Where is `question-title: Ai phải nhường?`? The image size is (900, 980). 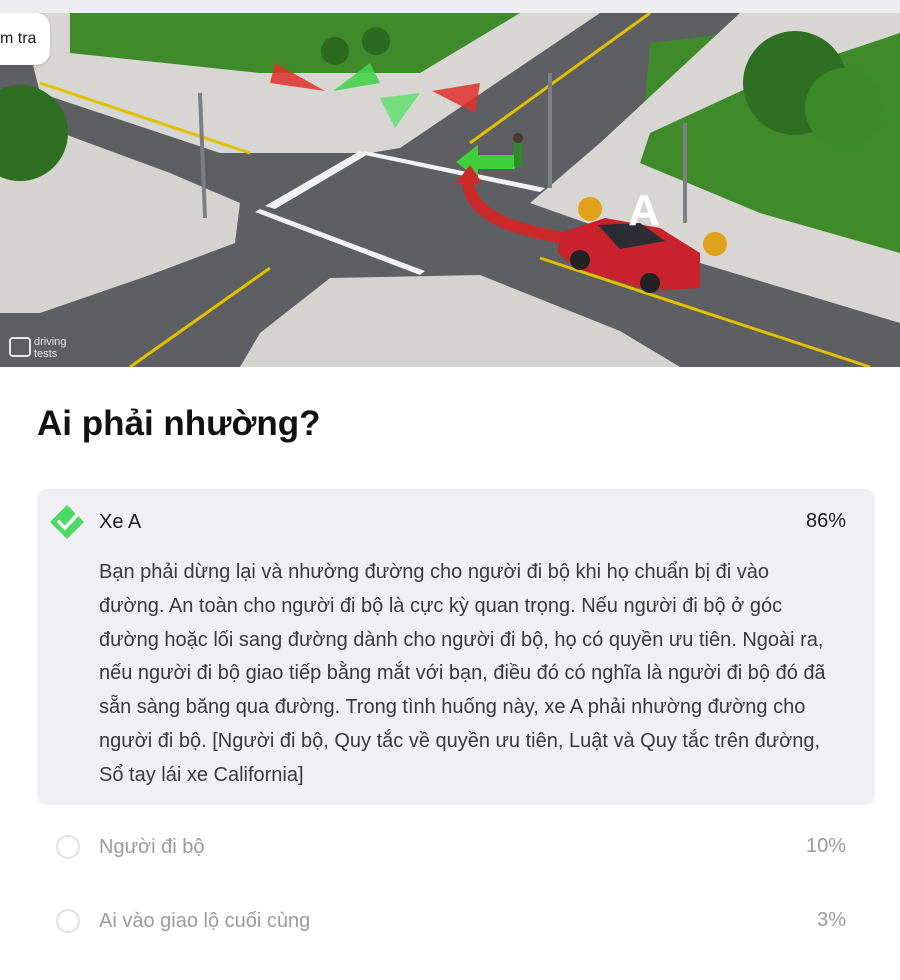 question-title: Ai phải nhường? is located at coordinates (179, 423).